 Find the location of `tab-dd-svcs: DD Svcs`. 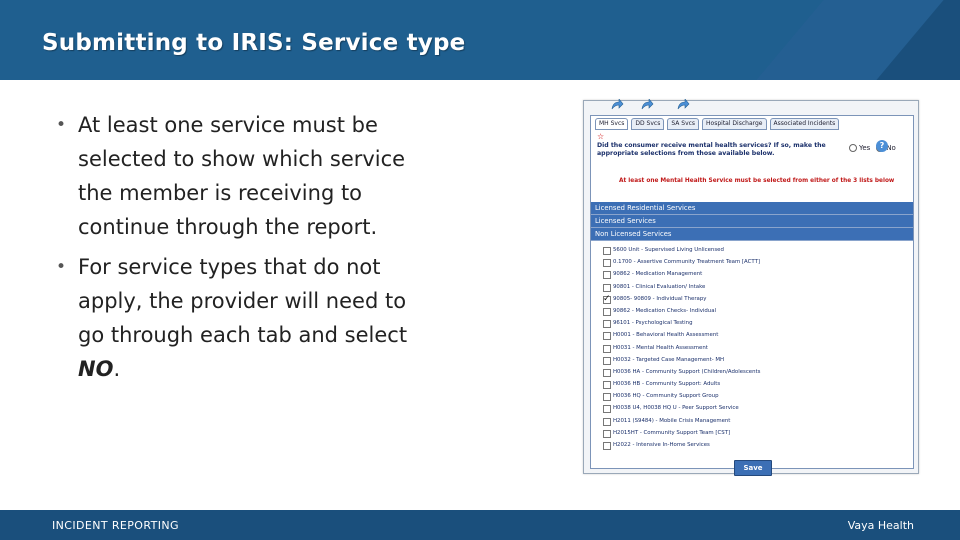

tab-dd-svcs: DD Svcs is located at coordinates (648, 124).